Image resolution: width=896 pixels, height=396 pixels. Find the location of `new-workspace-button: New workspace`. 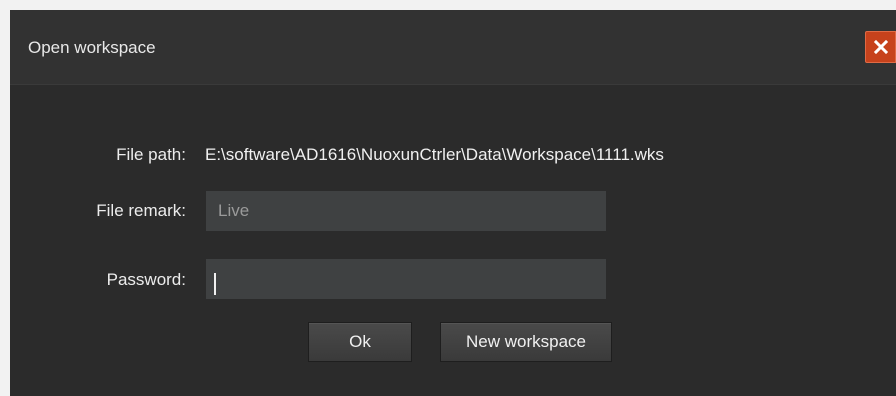

new-workspace-button: New workspace is located at coordinates (526, 342).